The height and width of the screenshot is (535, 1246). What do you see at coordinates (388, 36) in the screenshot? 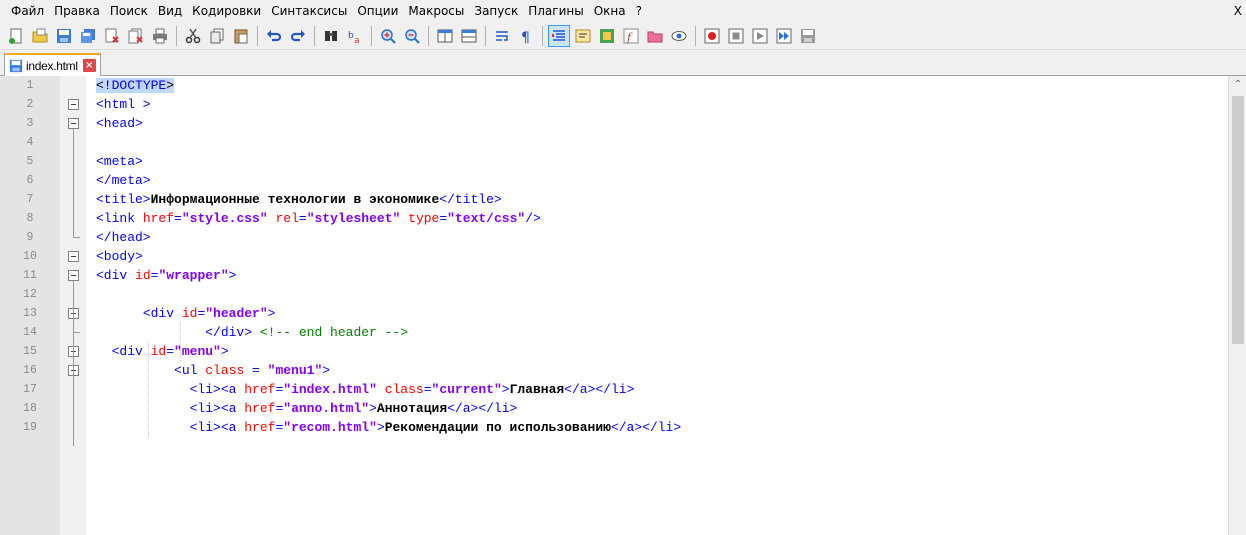
I see `zoom-in-icon` at bounding box center [388, 36].